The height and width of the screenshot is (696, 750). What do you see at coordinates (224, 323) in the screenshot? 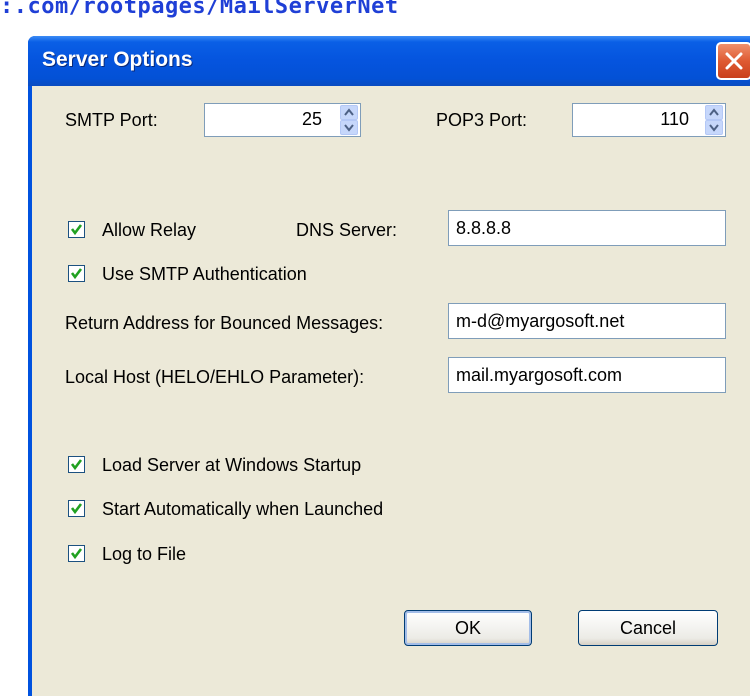
I see `return-address-label: Return Address for Bounced Messages:` at bounding box center [224, 323].